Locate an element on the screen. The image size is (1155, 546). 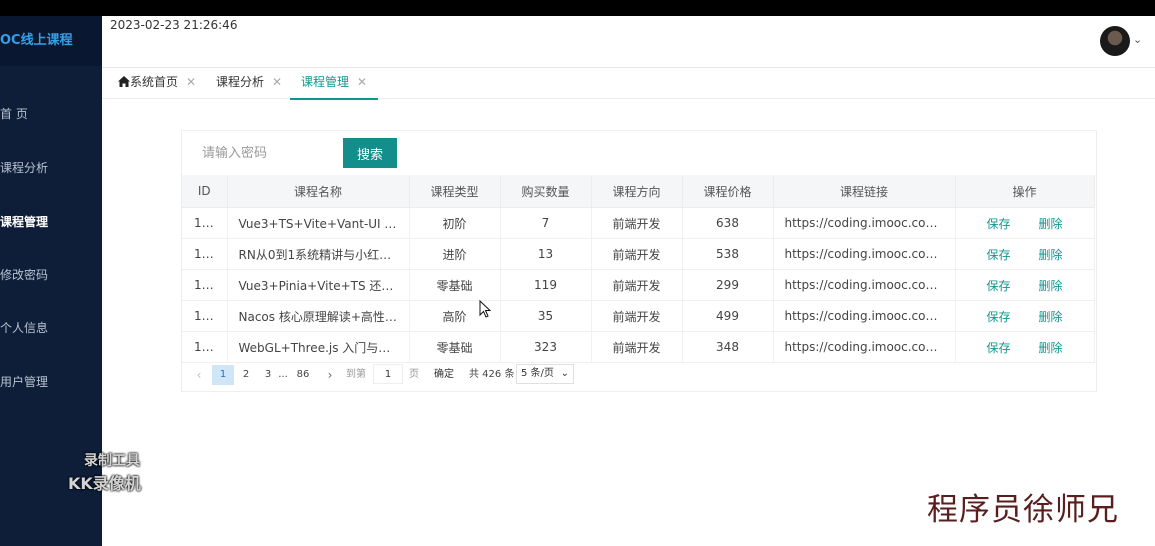
goto-suffix: 页 is located at coordinates (414, 374).